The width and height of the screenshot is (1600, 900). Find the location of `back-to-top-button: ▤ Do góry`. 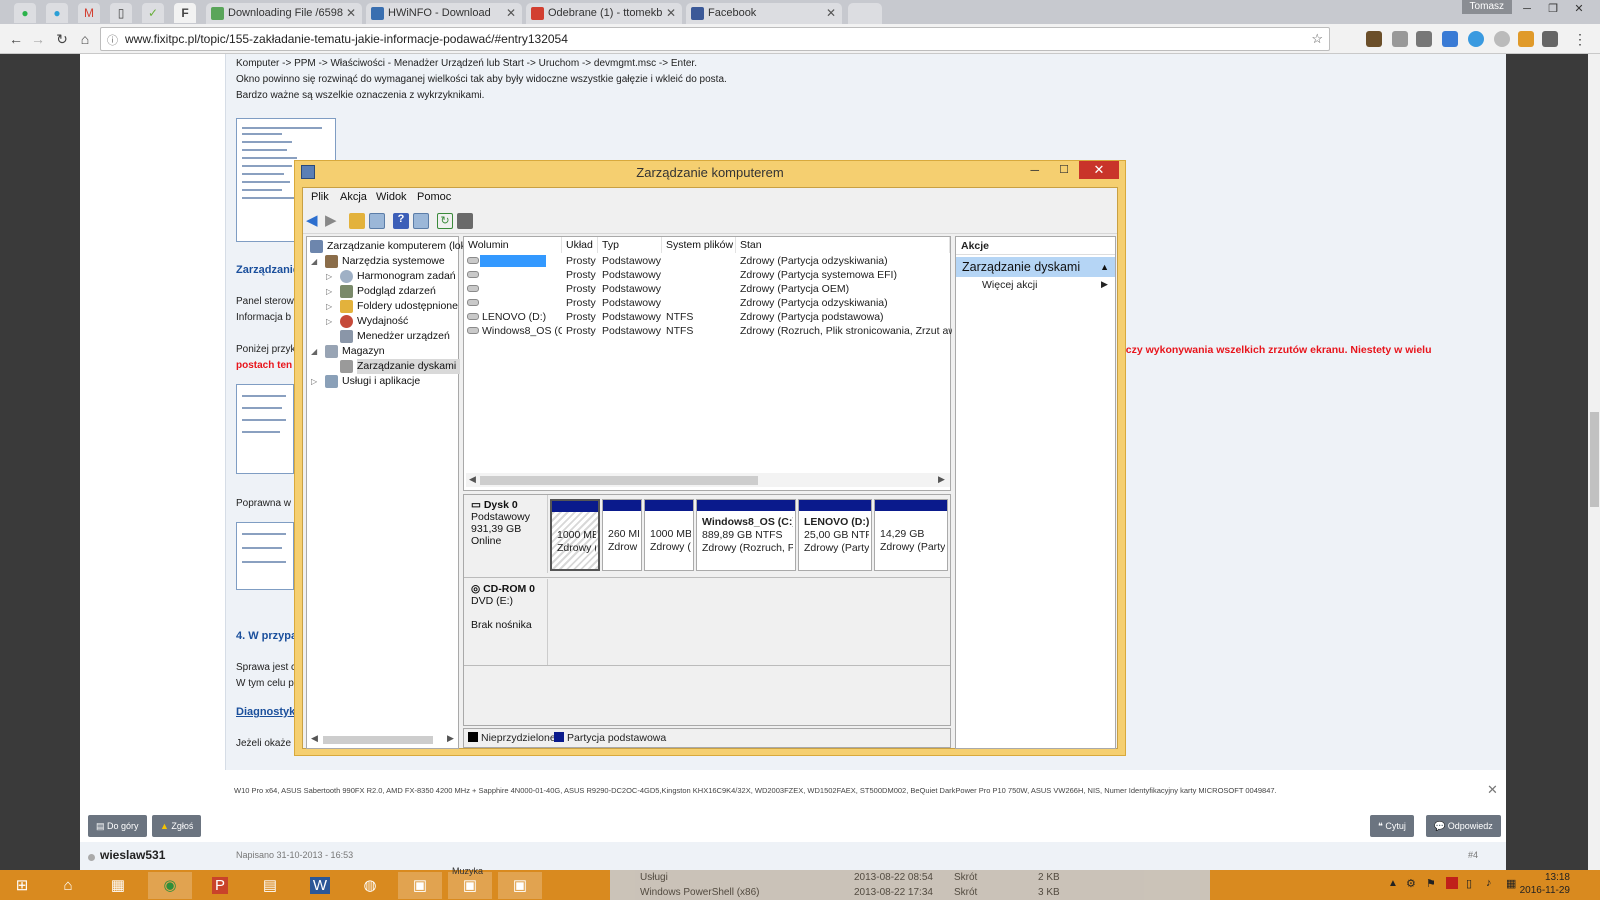

back-to-top-button: ▤ Do góry is located at coordinates (117, 826).